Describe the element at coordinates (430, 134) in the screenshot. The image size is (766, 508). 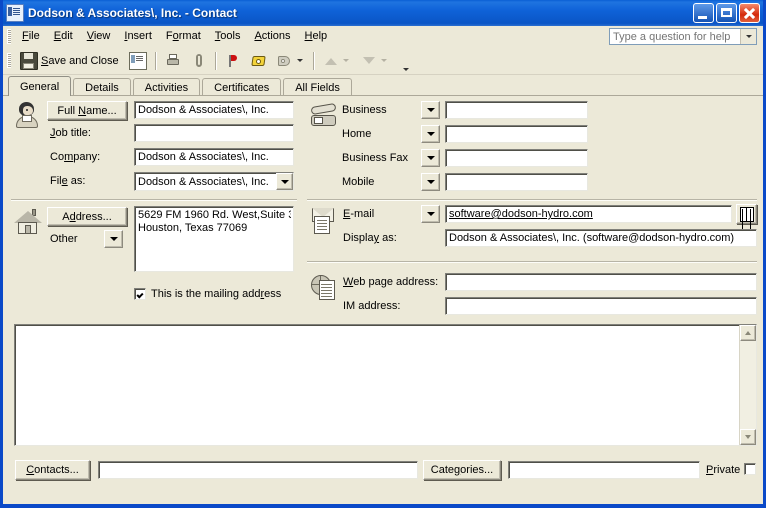
I see `phone-type-dropdown-home` at that location.